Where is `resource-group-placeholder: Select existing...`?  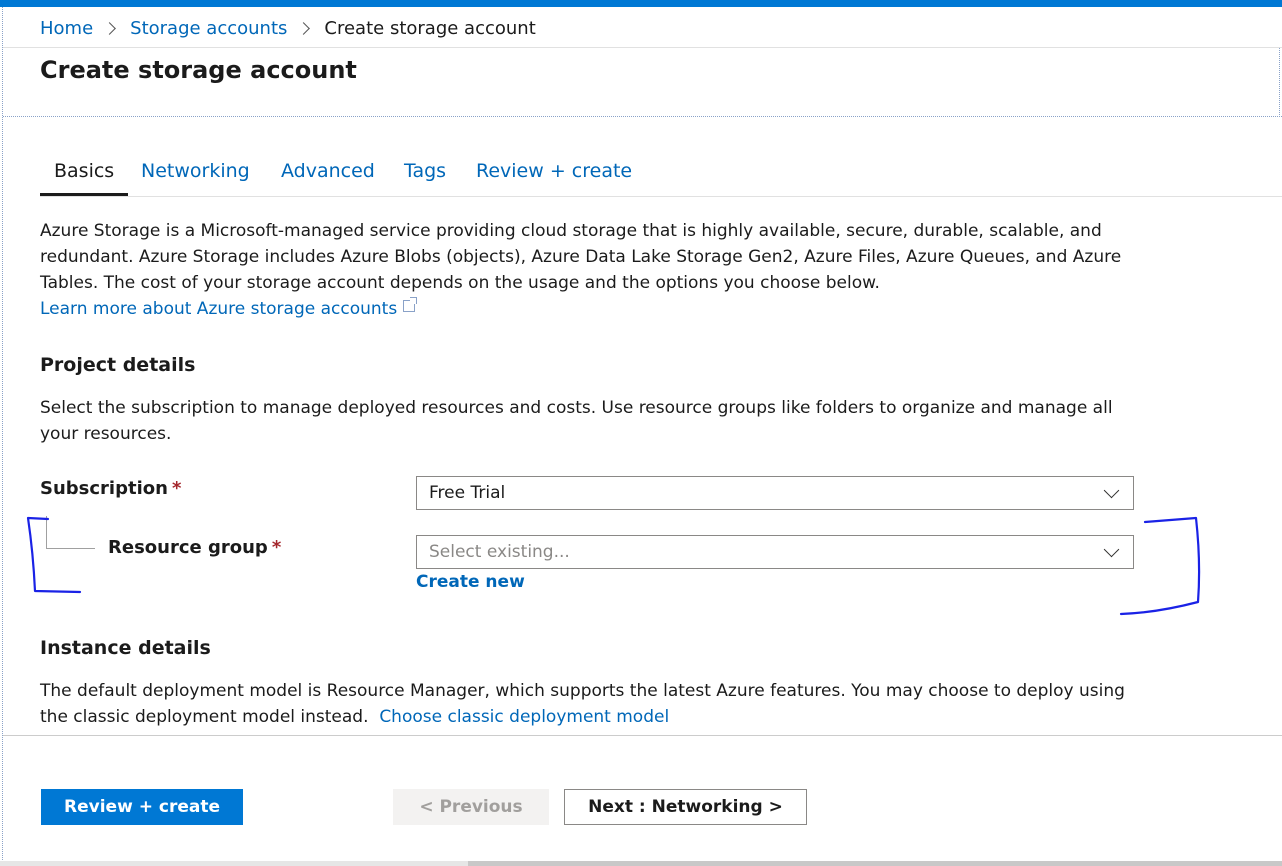 resource-group-placeholder: Select existing... is located at coordinates (499, 552).